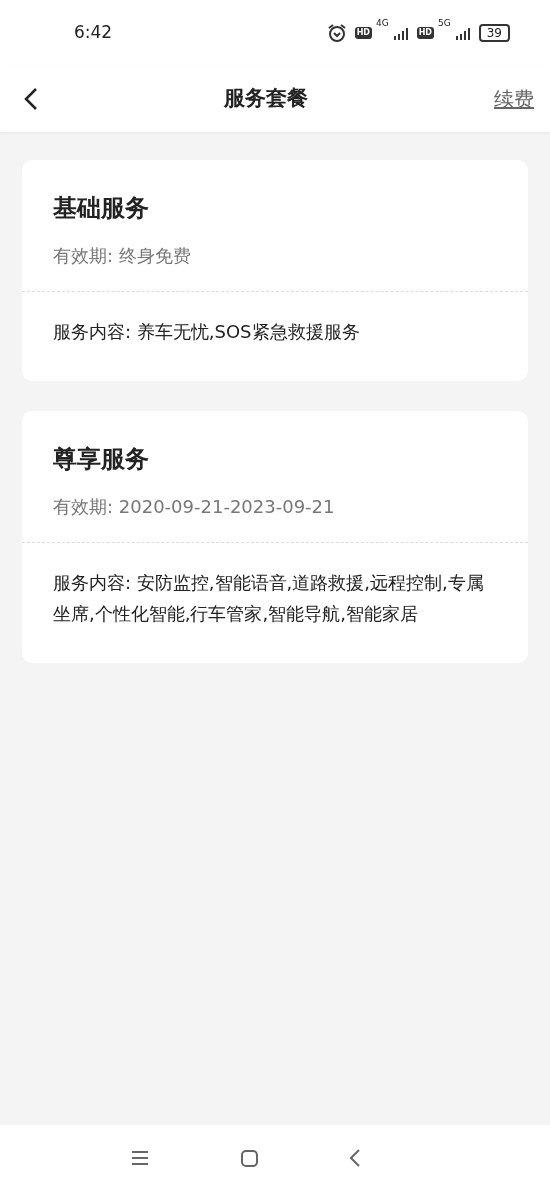 Image resolution: width=550 pixels, height=1191 pixels. What do you see at coordinates (336, 32) in the screenshot?
I see `alarm-icon` at bounding box center [336, 32].